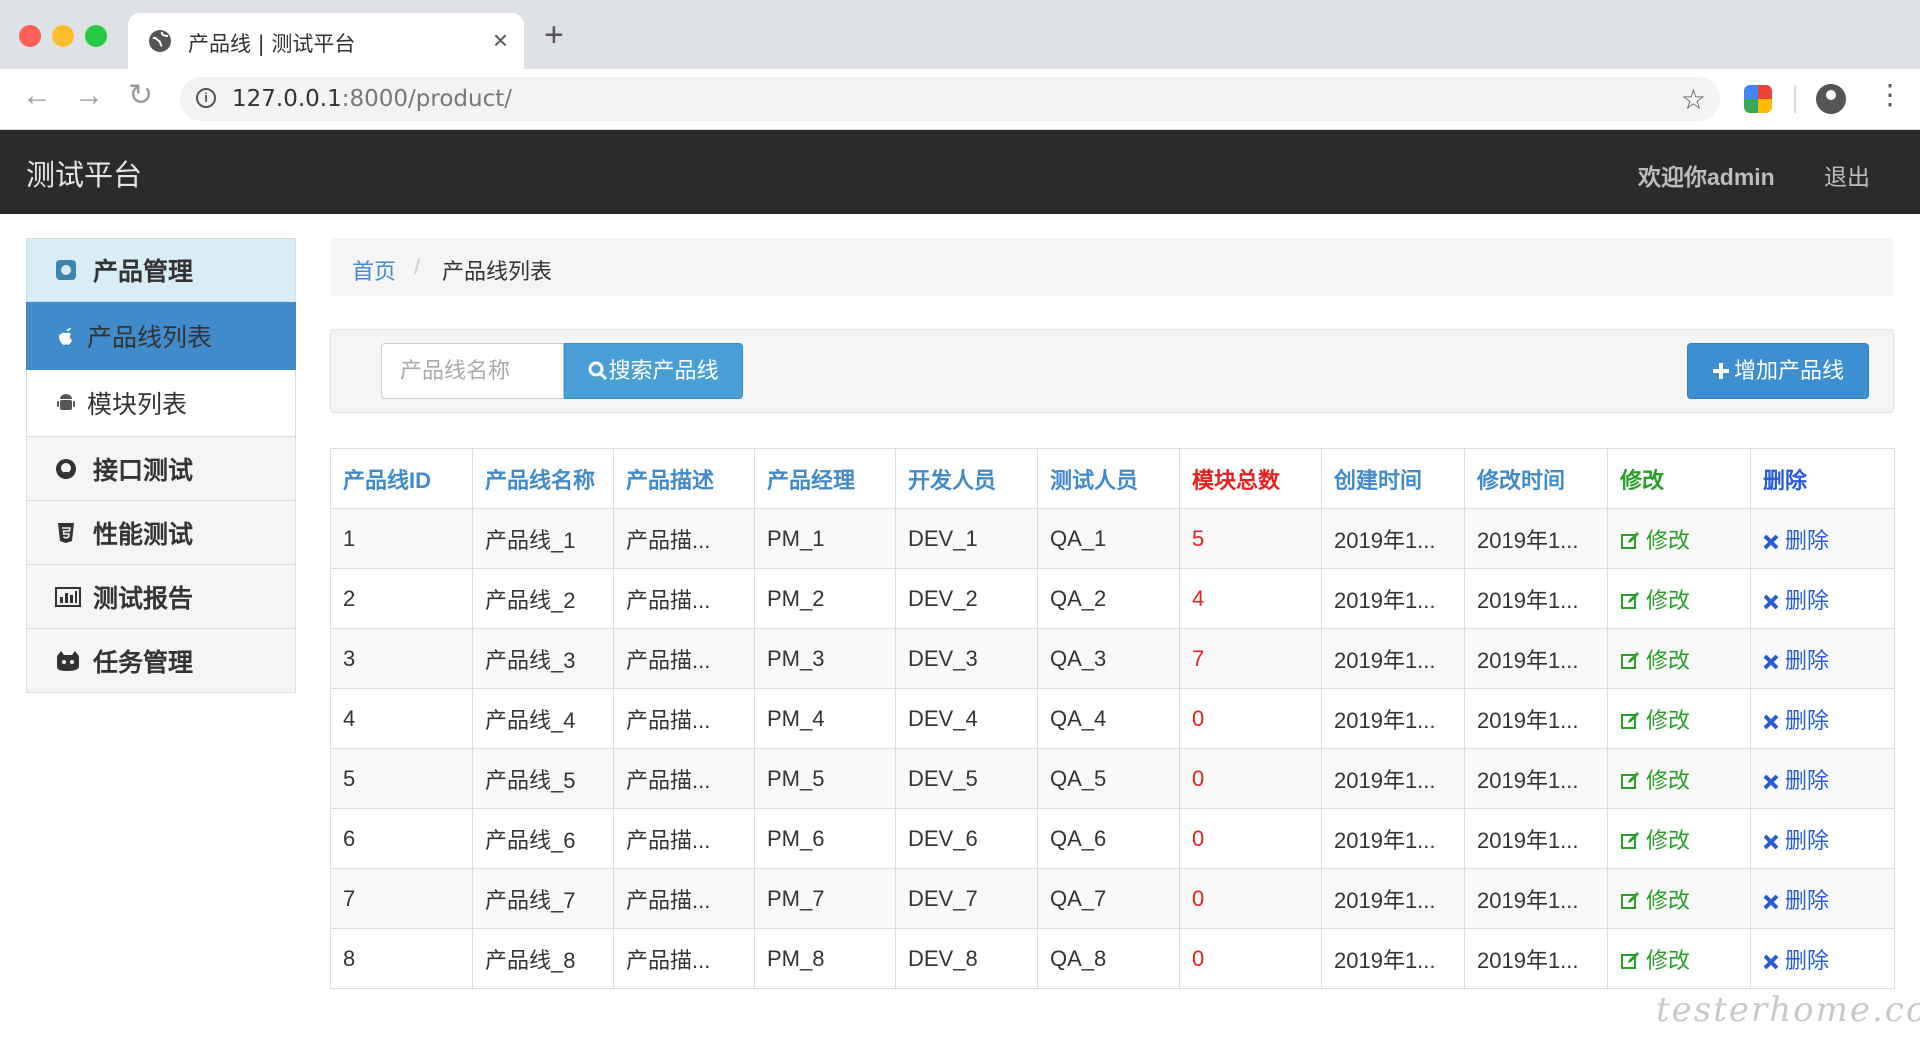  I want to click on add-product-line-button: 增加产品线, so click(1778, 371).